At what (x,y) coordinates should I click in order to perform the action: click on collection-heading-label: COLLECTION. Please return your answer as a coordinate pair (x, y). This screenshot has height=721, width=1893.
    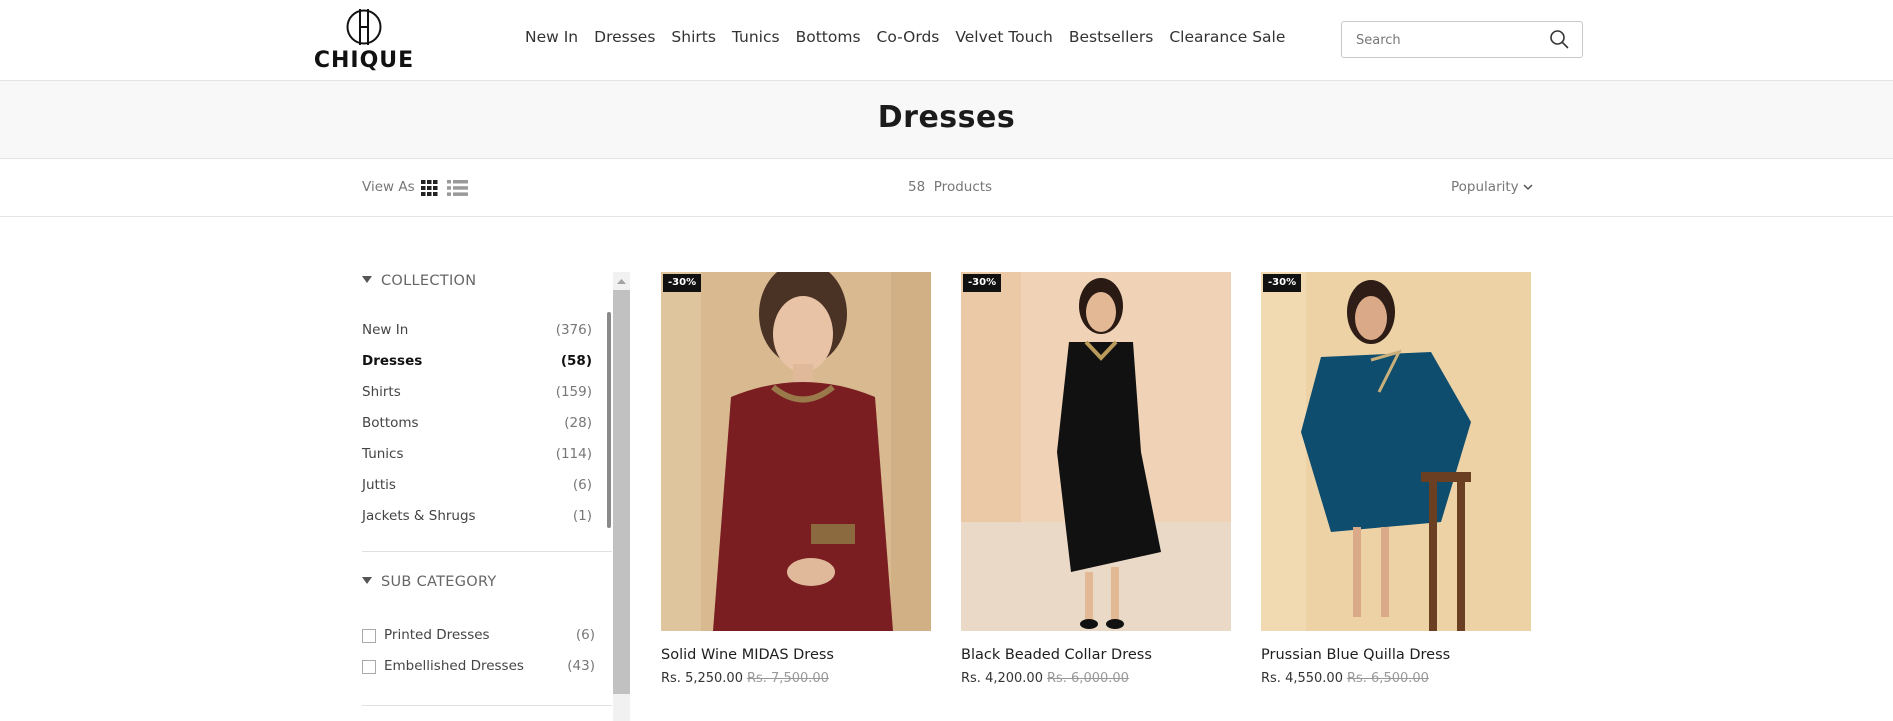
    Looking at the image, I should click on (429, 281).